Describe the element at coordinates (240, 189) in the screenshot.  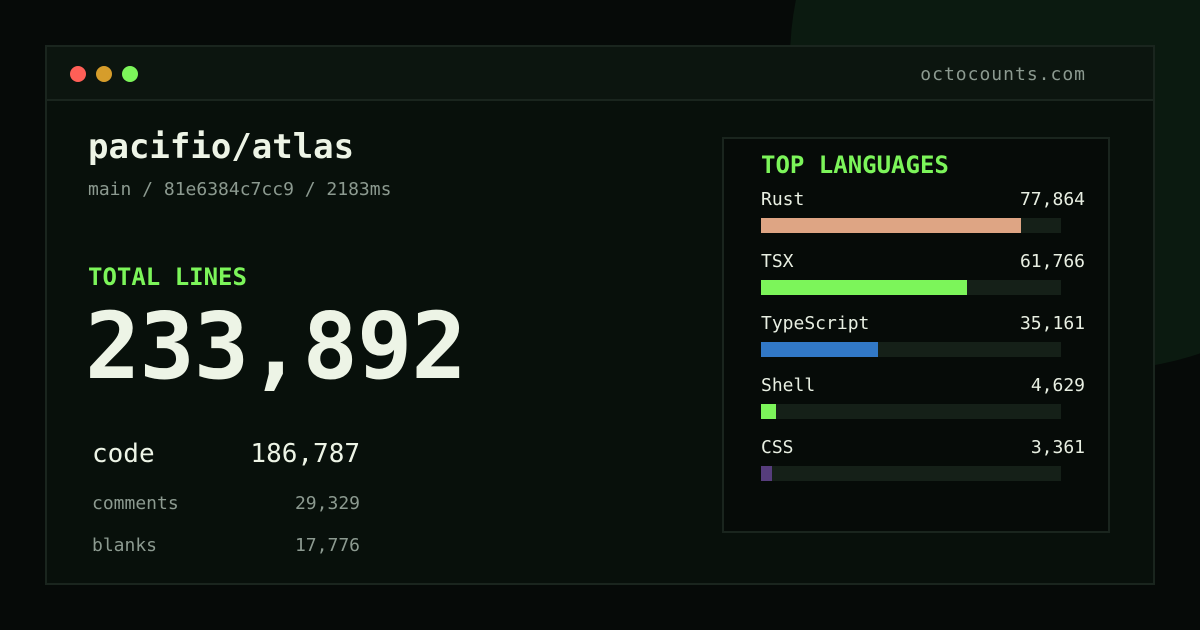
I see `repo-meta: main / 81e6384c7cc9 / 2183ms` at that location.